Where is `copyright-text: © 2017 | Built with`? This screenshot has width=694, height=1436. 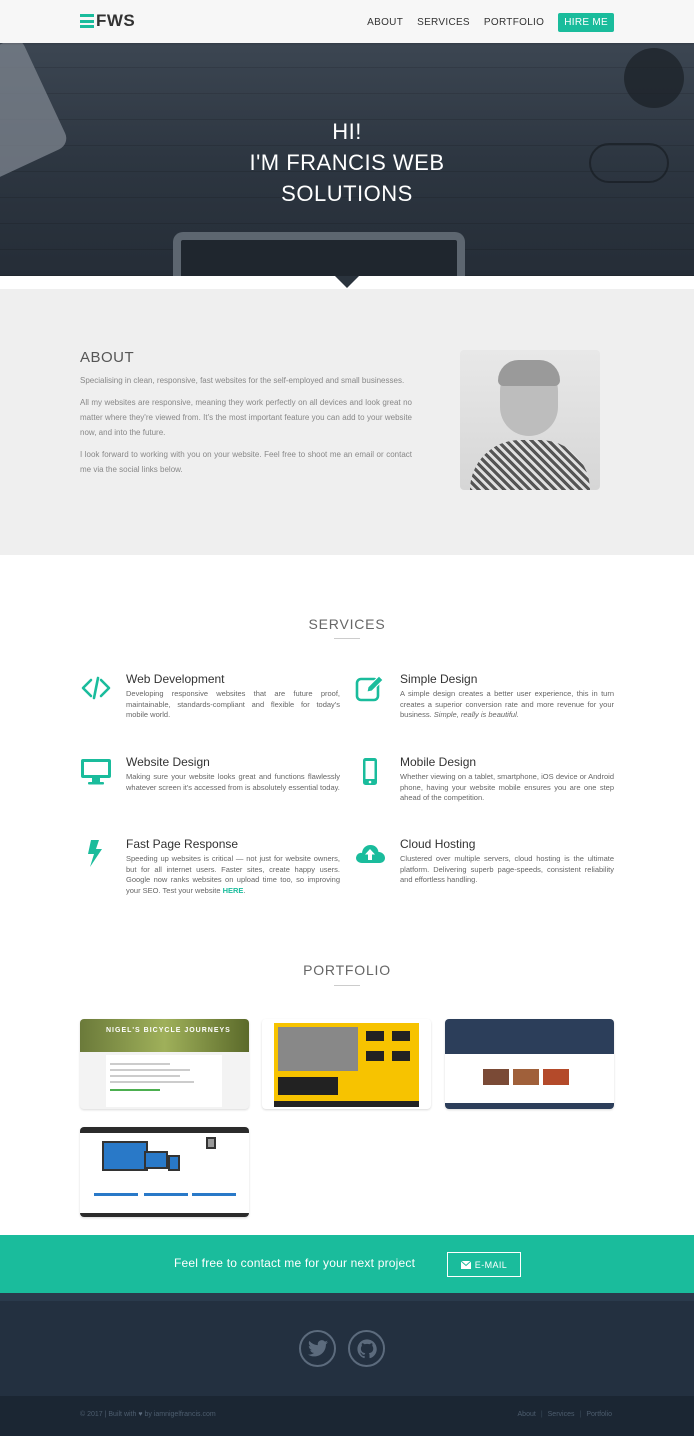 copyright-text: © 2017 | Built with is located at coordinates (108, 1414).